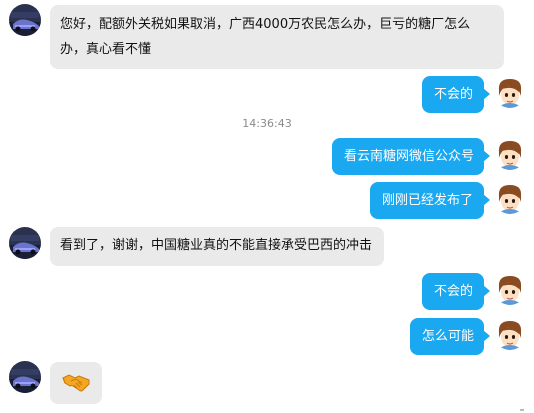 The image size is (534, 413). What do you see at coordinates (430, 200) in the screenshot?
I see `outgoing-message: 刚刚已经发布了` at bounding box center [430, 200].